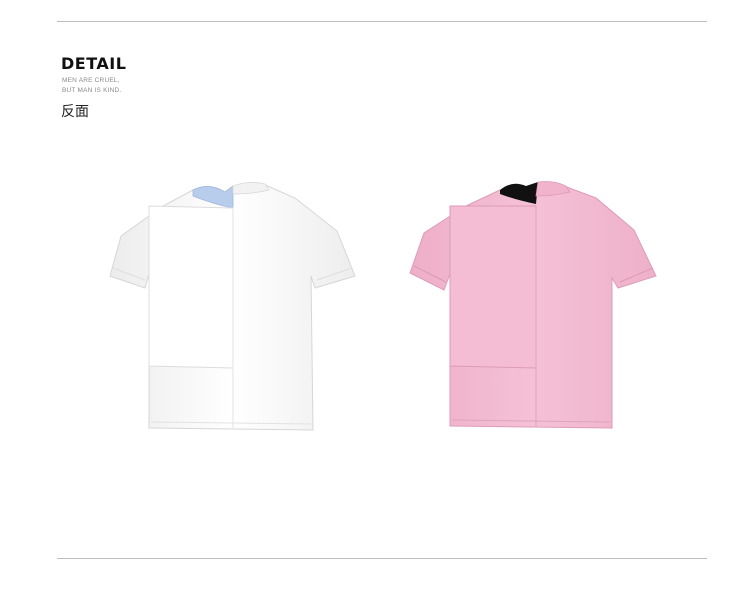  What do you see at coordinates (91, 80) in the screenshot?
I see `tagline-line-1: MEN ARE CRUEL,` at bounding box center [91, 80].